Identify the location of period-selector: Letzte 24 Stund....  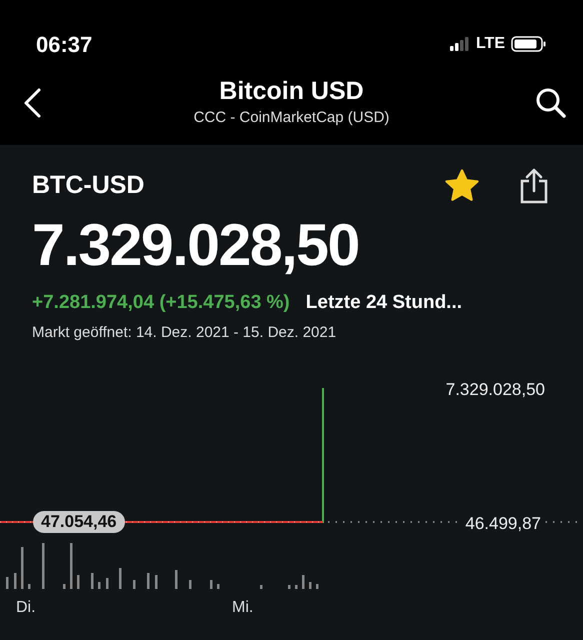
(384, 303).